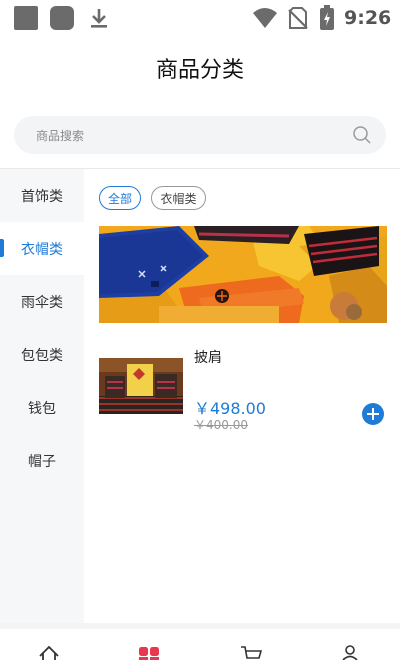 The image size is (400, 660). Describe the element at coordinates (327, 17) in the screenshot. I see `battery-charging-icon` at that location.